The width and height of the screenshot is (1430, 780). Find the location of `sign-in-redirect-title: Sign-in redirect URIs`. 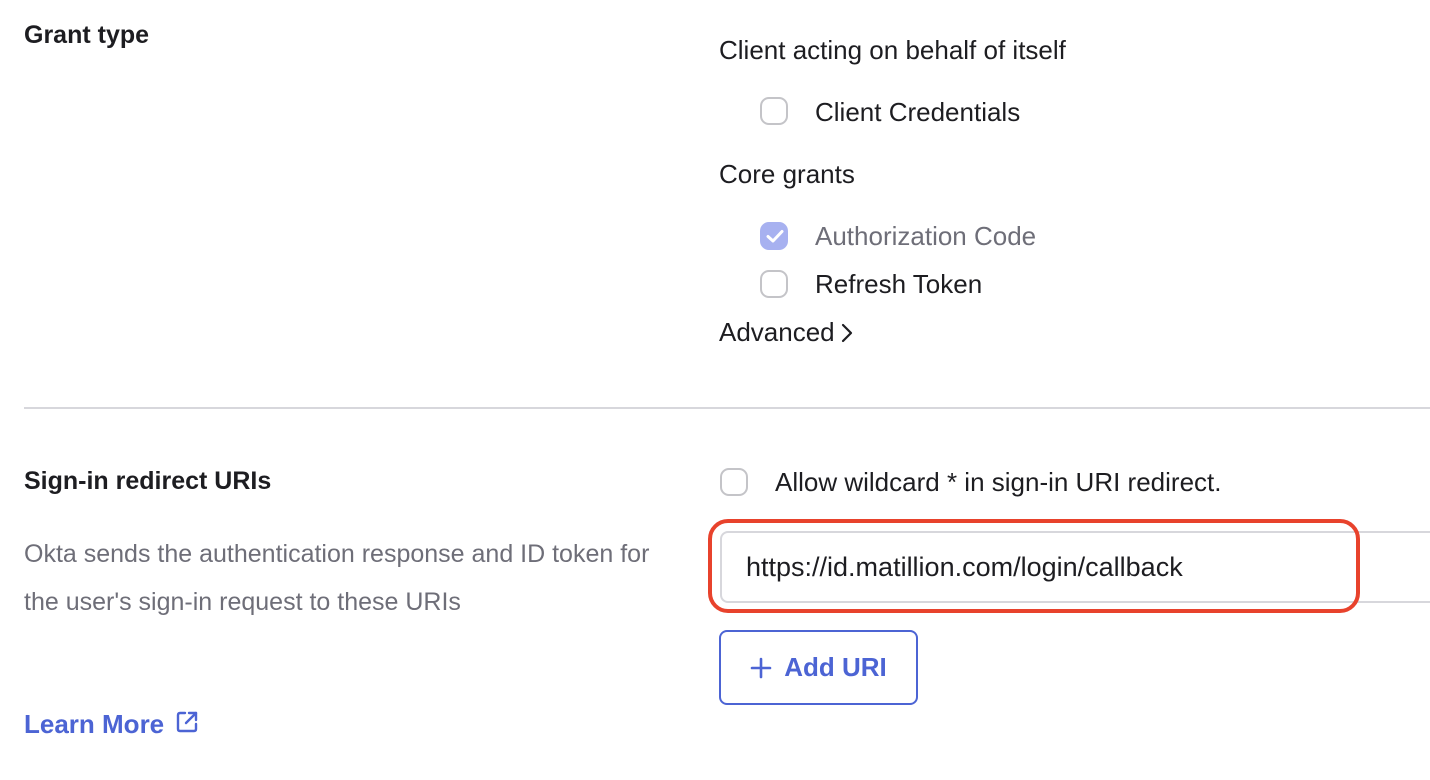

sign-in-redirect-title: Sign-in redirect URIs is located at coordinates (148, 481).